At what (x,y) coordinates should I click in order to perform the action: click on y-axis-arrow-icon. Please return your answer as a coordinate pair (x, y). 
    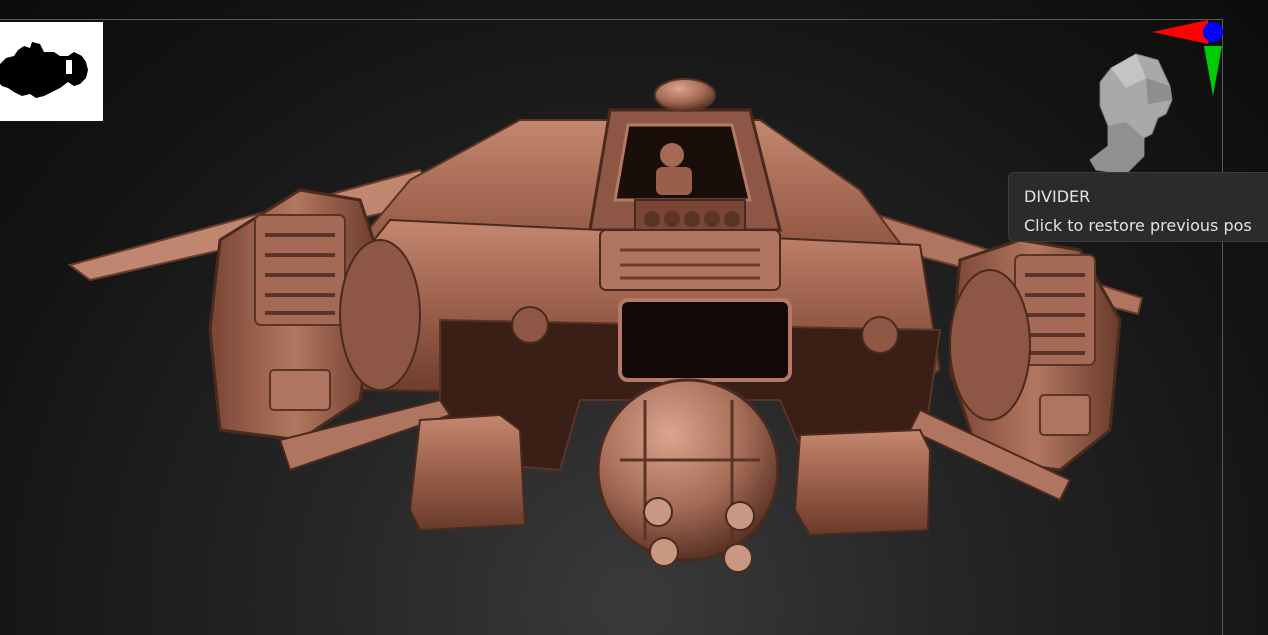
    Looking at the image, I should click on (1213, 71).